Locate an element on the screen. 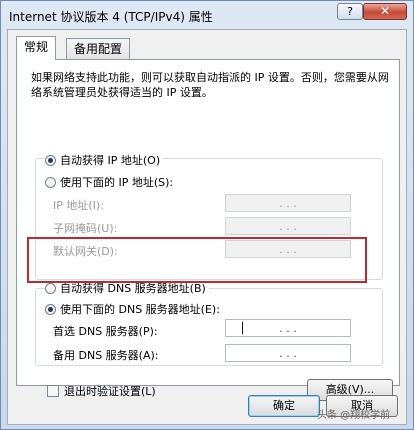  close-button: ✕ is located at coordinates (385, 11).